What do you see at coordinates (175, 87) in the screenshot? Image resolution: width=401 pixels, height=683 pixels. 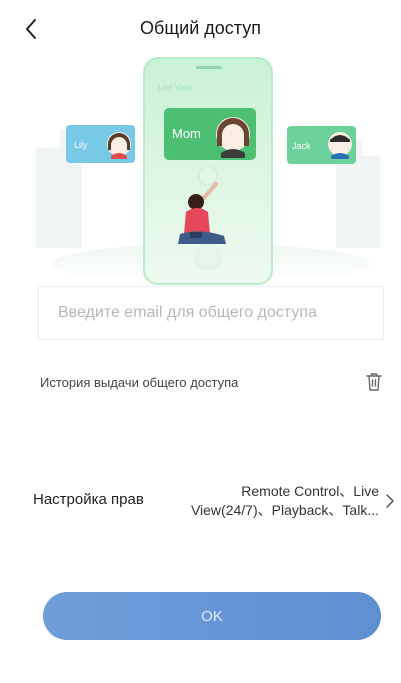 I see `phone-label: Live View` at bounding box center [175, 87].